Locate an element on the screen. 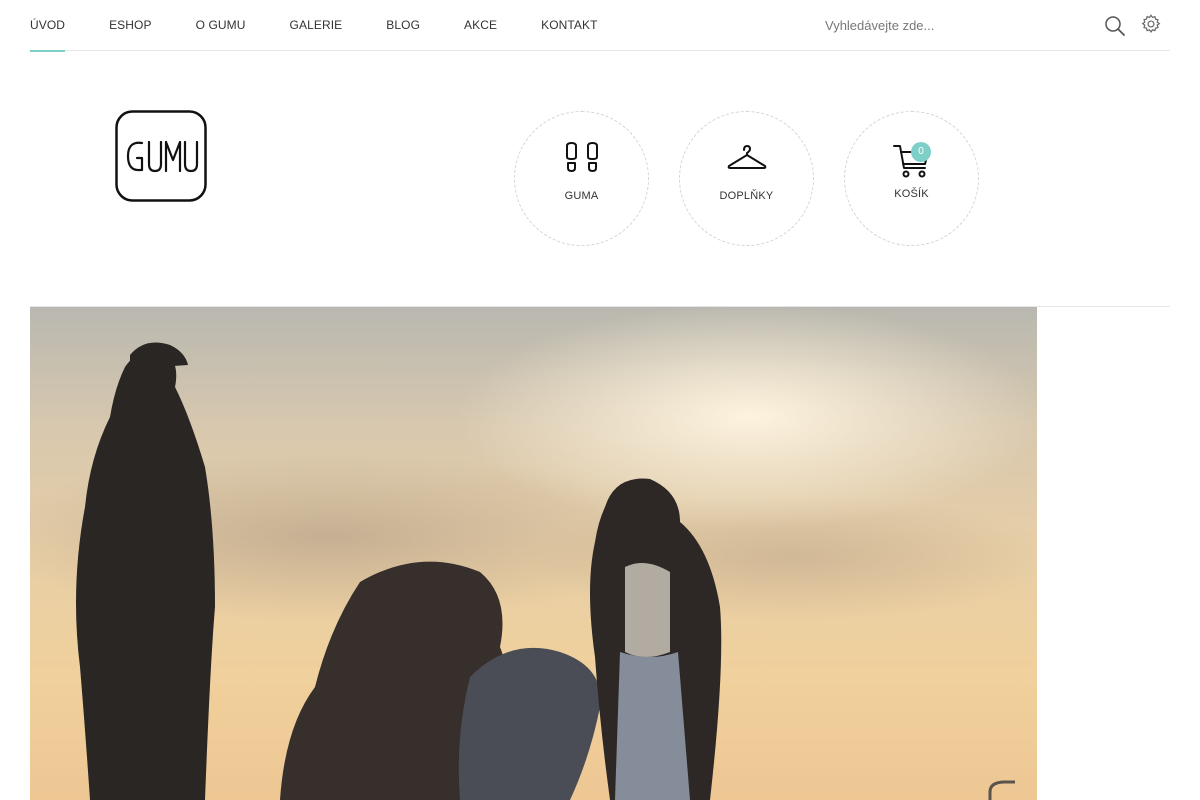 Image resolution: width=1200 pixels, height=800 pixels. cart-count-badge: 0 is located at coordinates (921, 152).